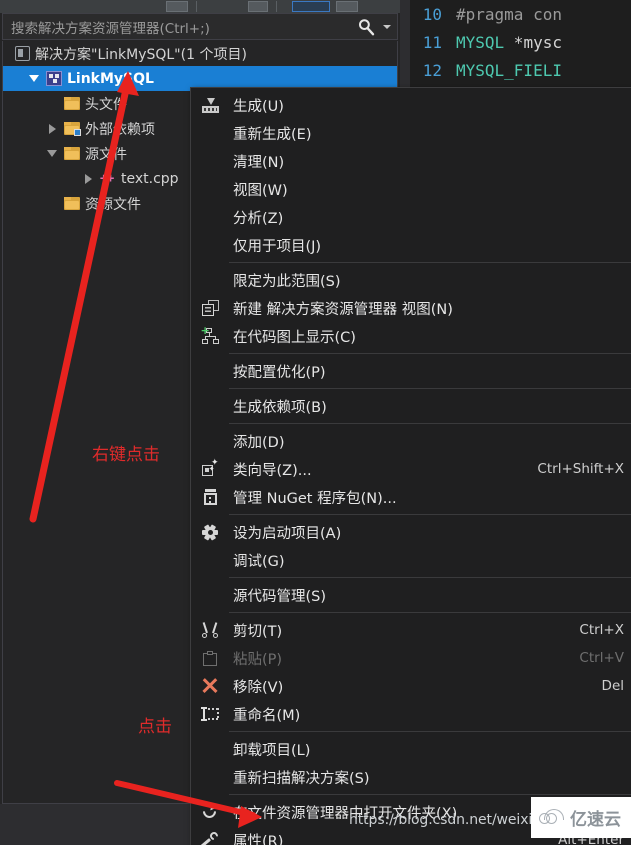 This screenshot has width=631, height=845. Describe the element at coordinates (411, 336) in the screenshot. I see `menu-item-show-on-code-map: + 在代码图上显示(C)` at that location.